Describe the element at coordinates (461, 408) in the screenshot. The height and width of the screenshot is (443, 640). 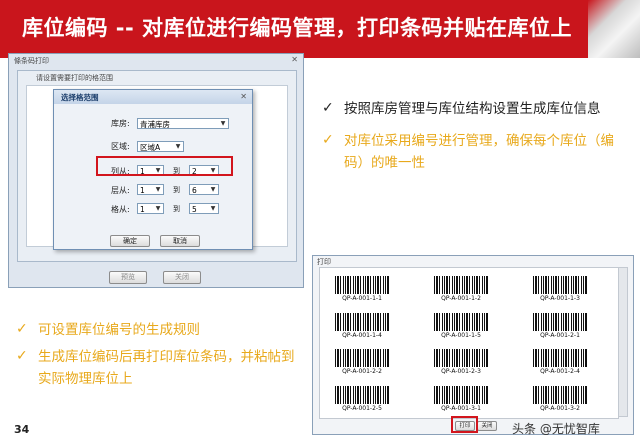
I see `barcode-label: QP-A-001-3-1` at that location.